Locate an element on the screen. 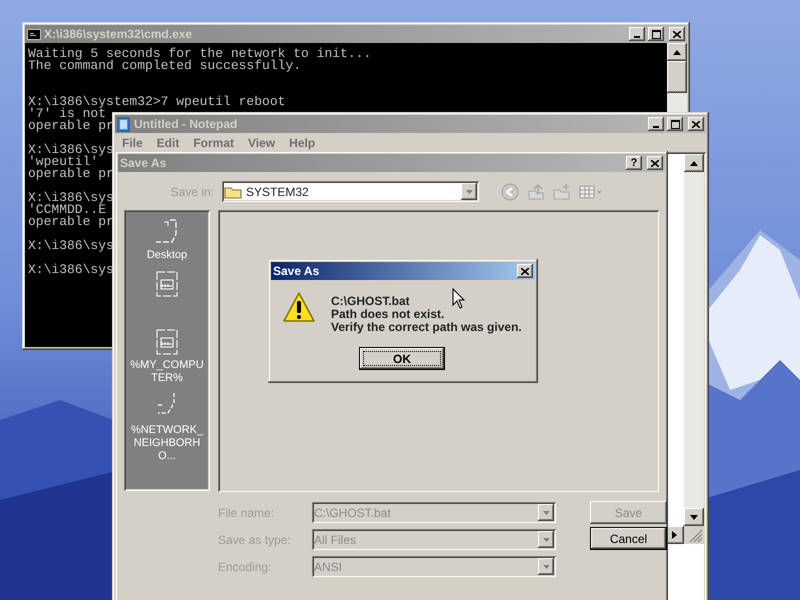 This screenshot has width=800, height=600. cancel-button: Cancel is located at coordinates (628, 538).